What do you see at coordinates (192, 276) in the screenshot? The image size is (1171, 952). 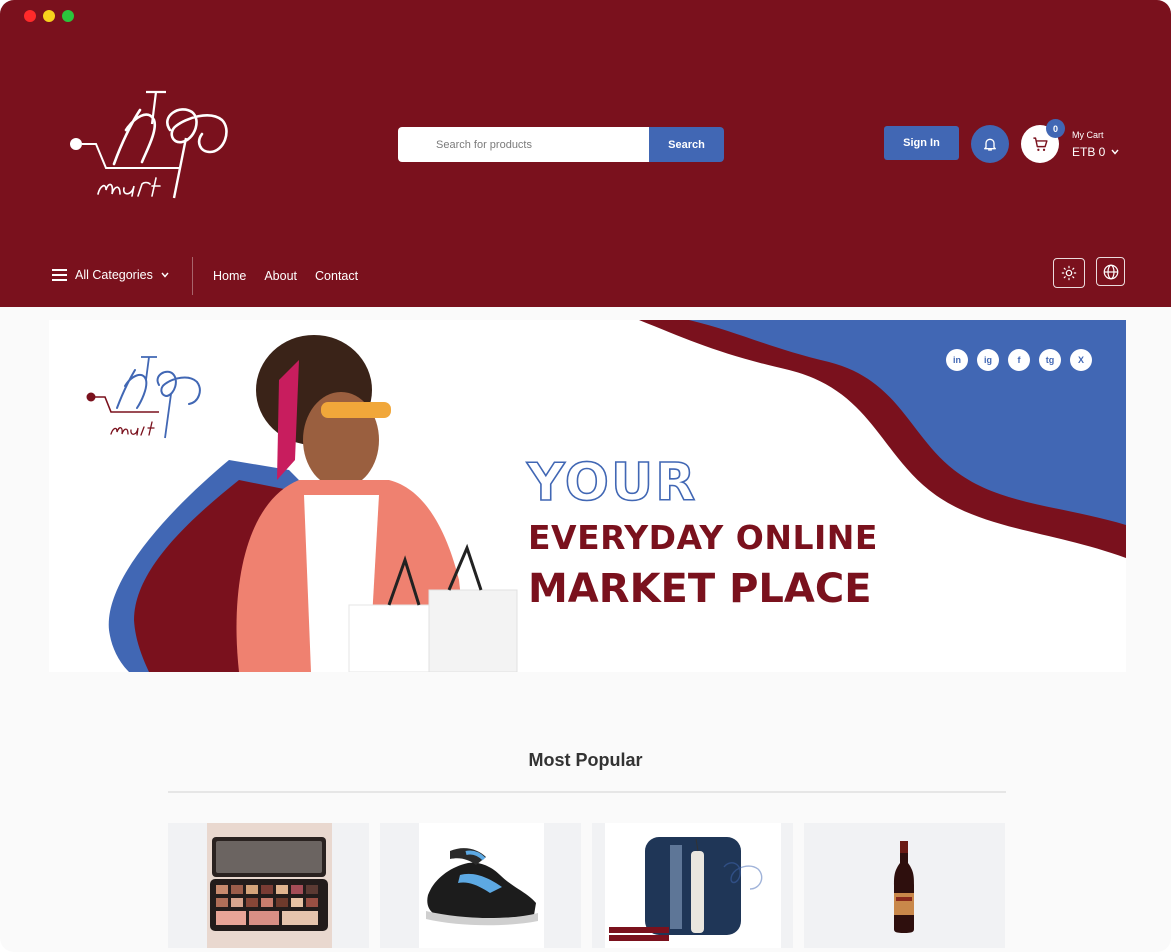 I see `nav-divider` at bounding box center [192, 276].